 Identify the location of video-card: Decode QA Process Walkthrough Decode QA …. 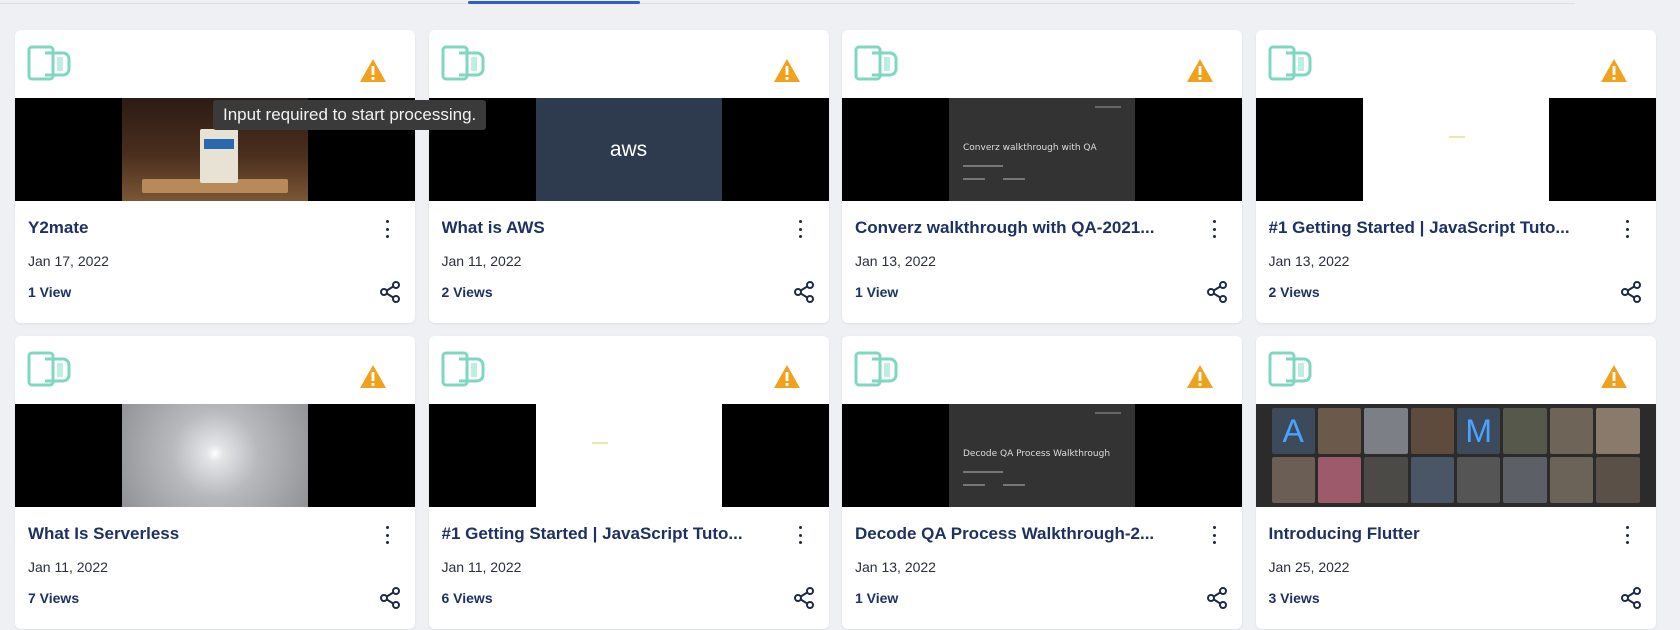
(1042, 482).